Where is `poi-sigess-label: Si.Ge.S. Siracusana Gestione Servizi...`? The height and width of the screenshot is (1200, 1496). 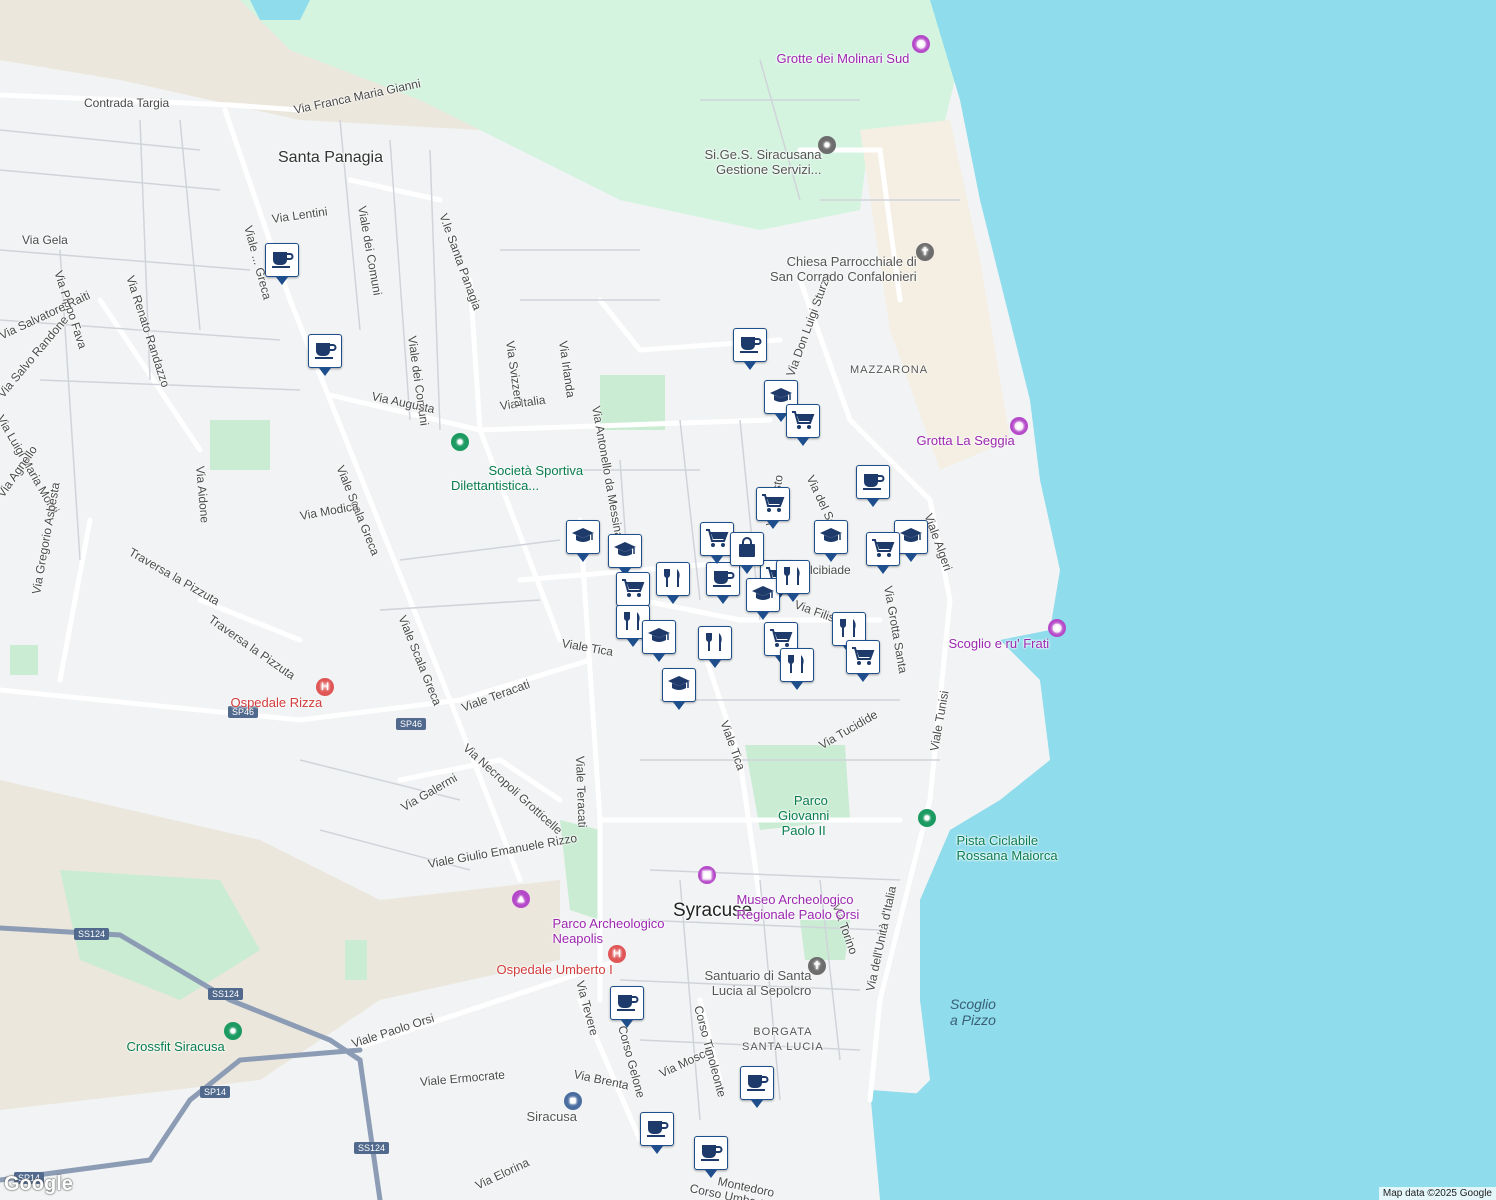 poi-sigess-label: Si.Ge.S. Siracusana Gestione Servizi... is located at coordinates (763, 162).